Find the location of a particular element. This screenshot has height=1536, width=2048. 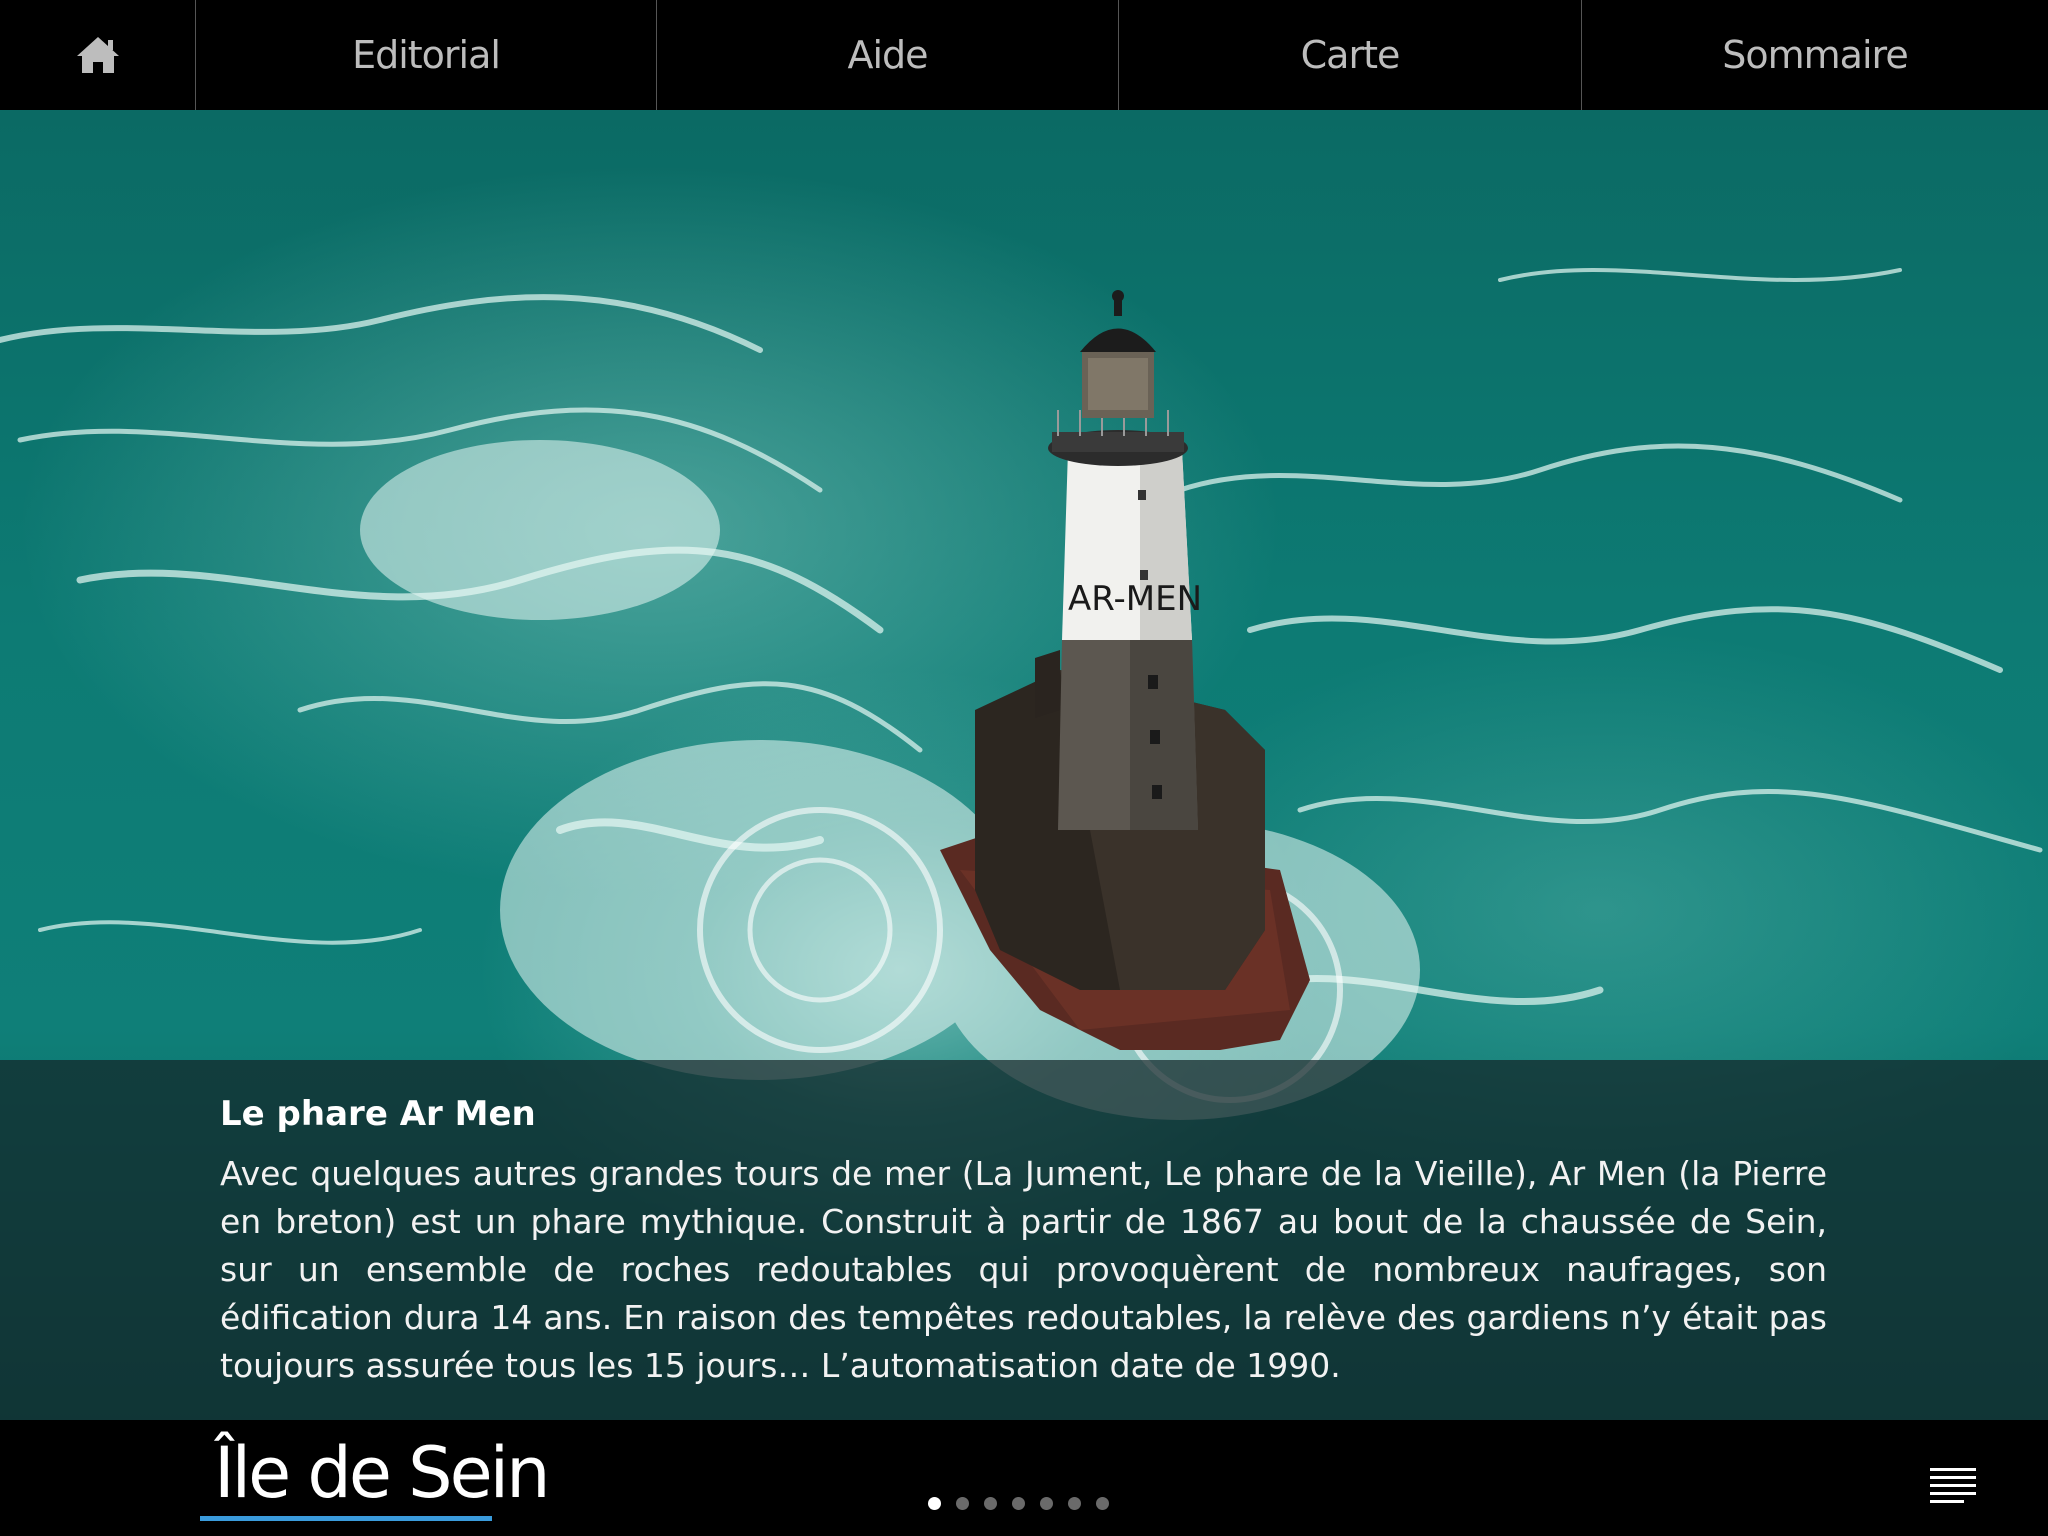

menu-button is located at coordinates (1952, 1487).